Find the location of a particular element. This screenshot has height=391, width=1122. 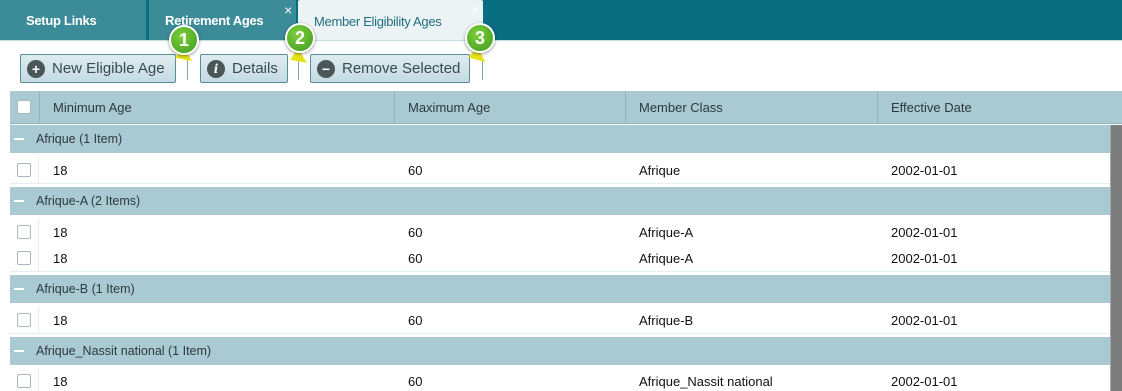

button-label: Details is located at coordinates (255, 68).